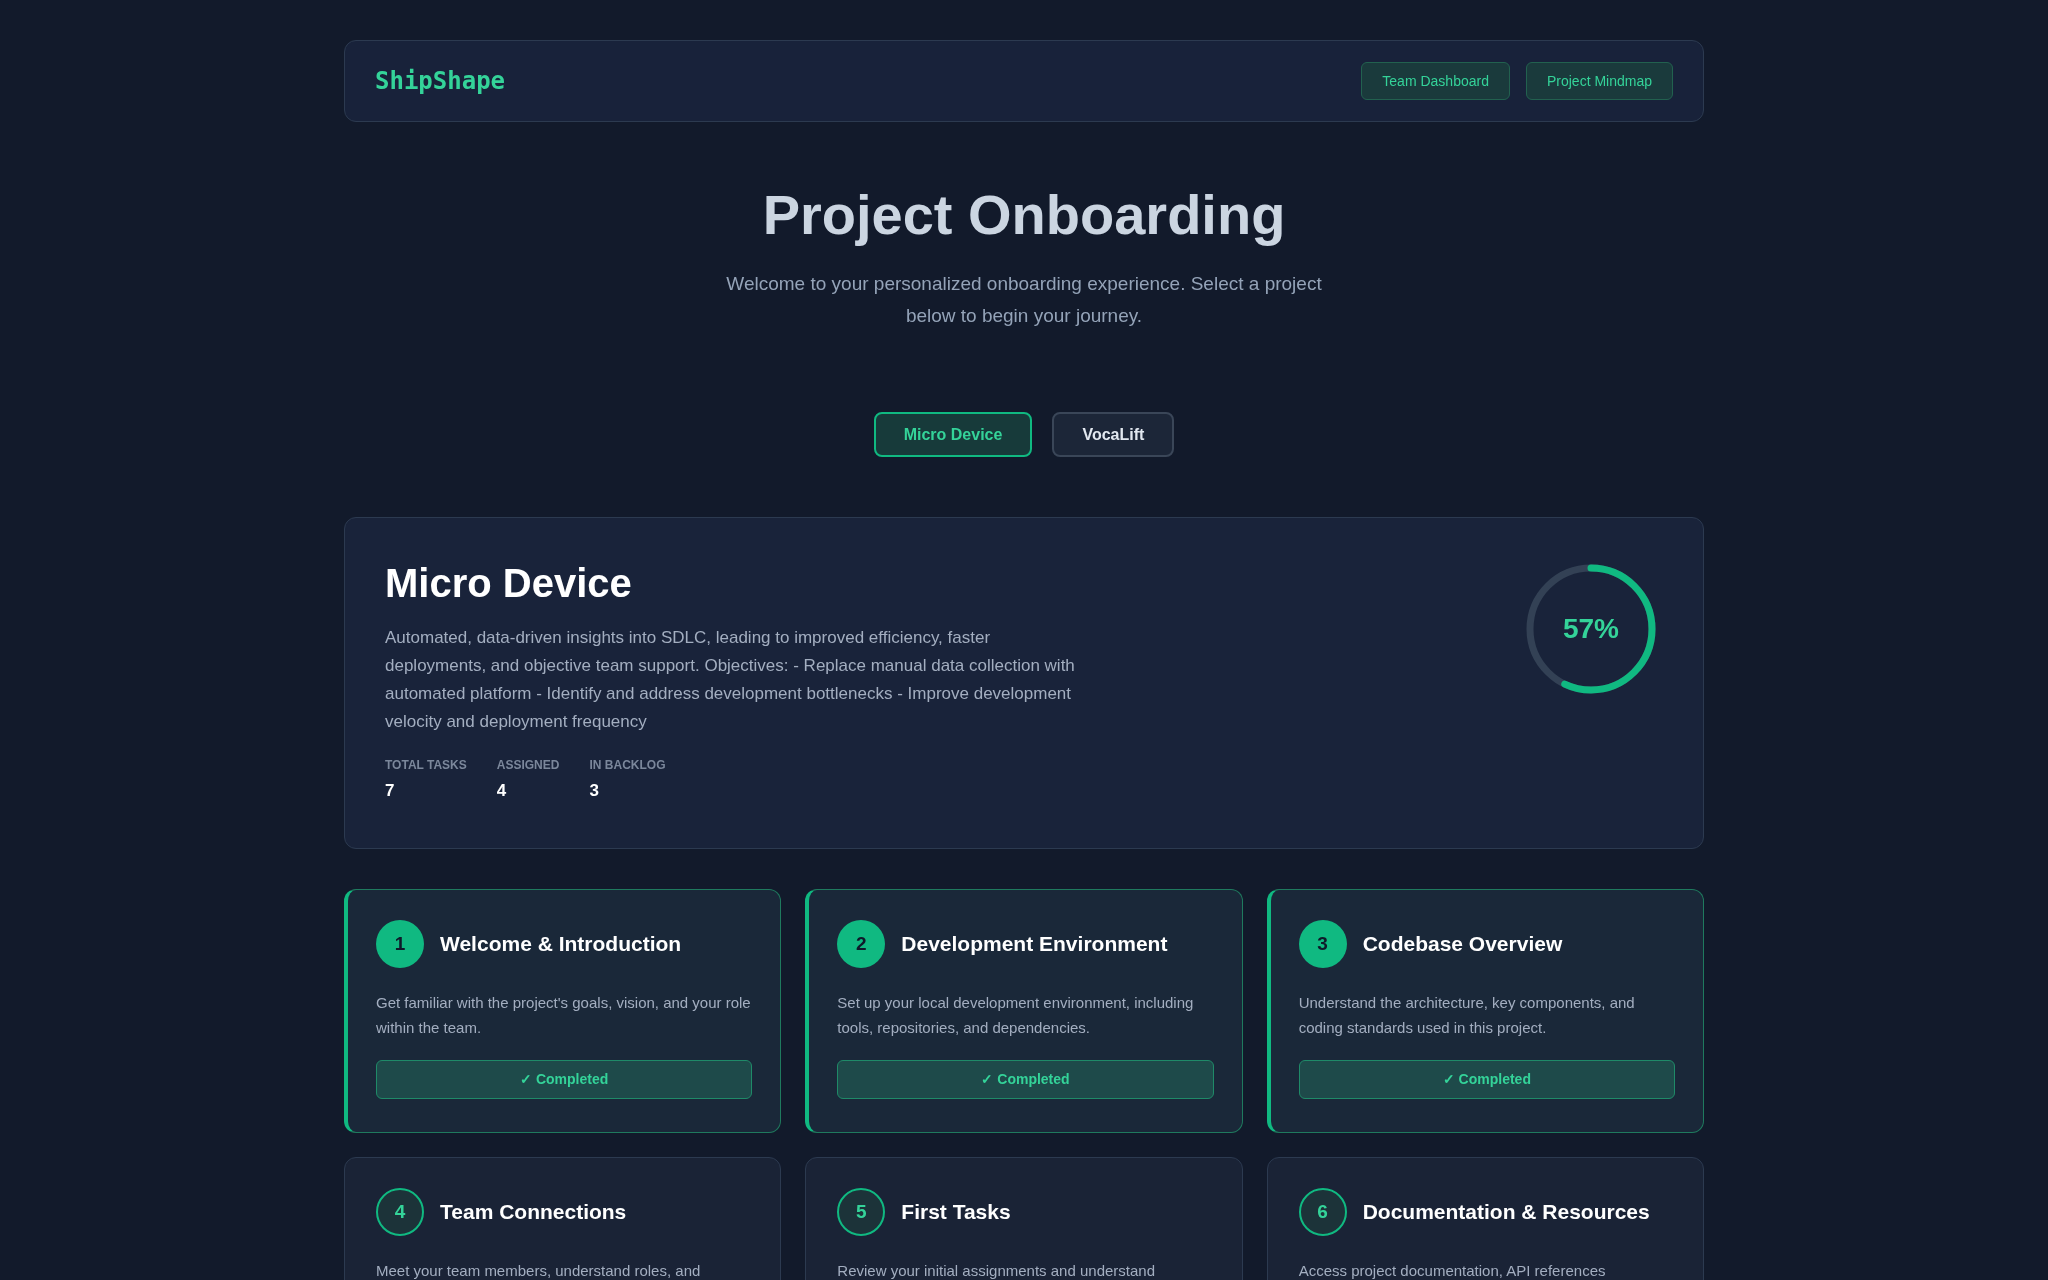 The height and width of the screenshot is (1280, 2048). I want to click on progress-reading: 57%, so click(1590, 629).